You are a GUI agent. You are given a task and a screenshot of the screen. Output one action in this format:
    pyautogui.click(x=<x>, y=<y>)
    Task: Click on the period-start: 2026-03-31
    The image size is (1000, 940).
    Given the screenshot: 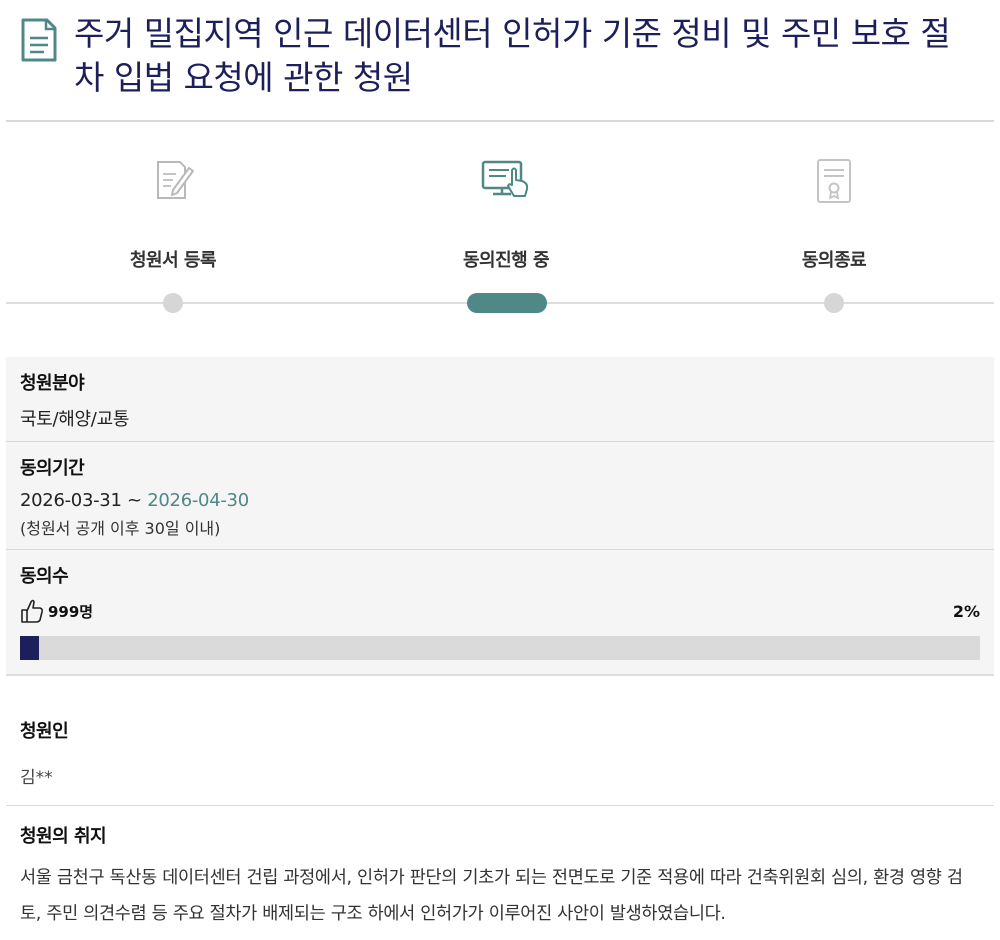 What is the action you would take?
    pyautogui.click(x=71, y=500)
    